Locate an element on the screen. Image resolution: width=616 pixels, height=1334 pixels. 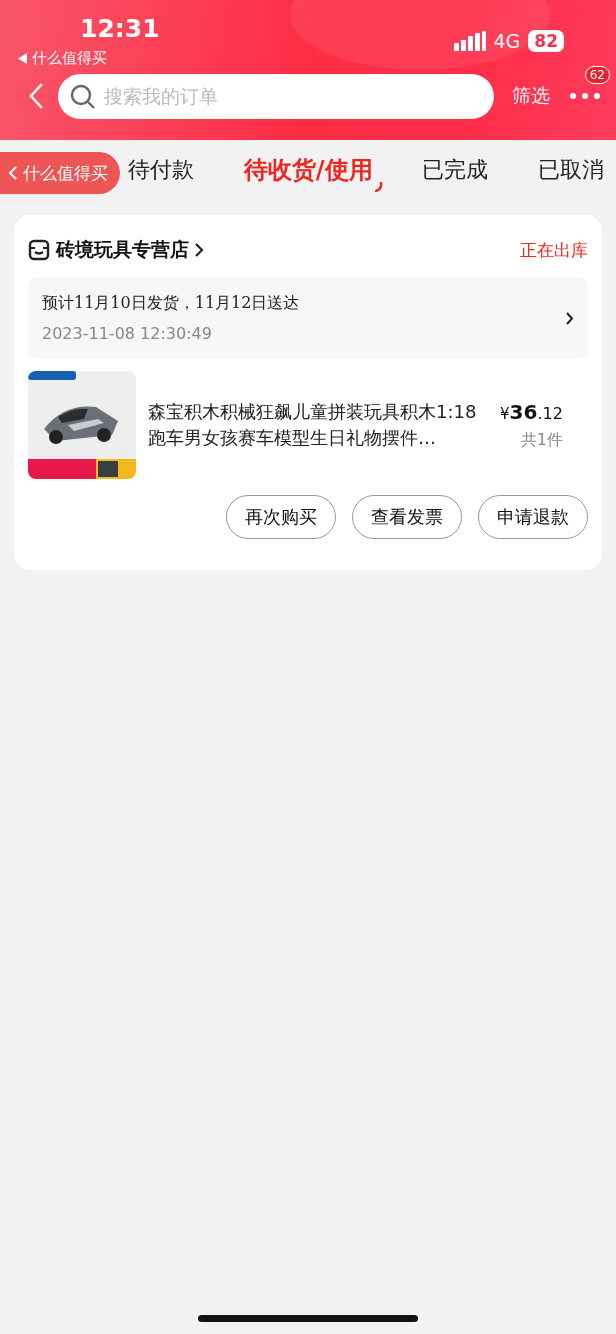
filter-button: 筛选 is located at coordinates (531, 96).